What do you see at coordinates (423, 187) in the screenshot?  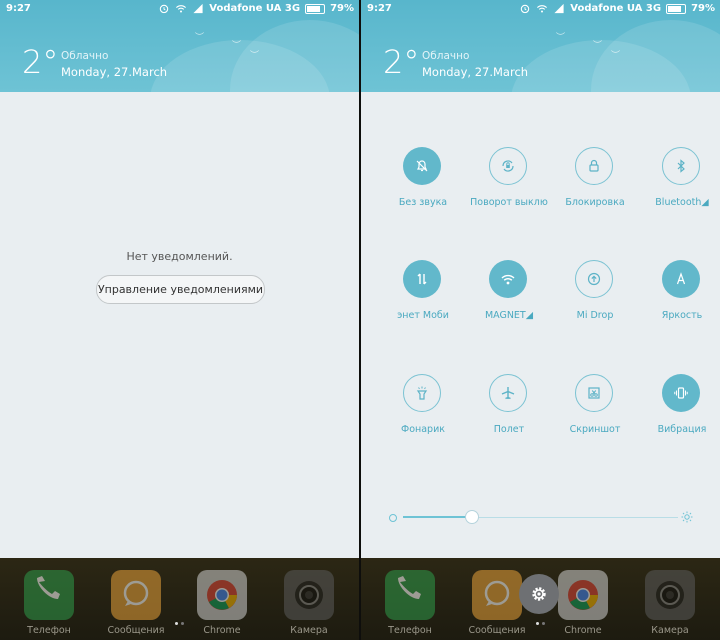 I see `qs-tile-bell-off: Без звука` at bounding box center [423, 187].